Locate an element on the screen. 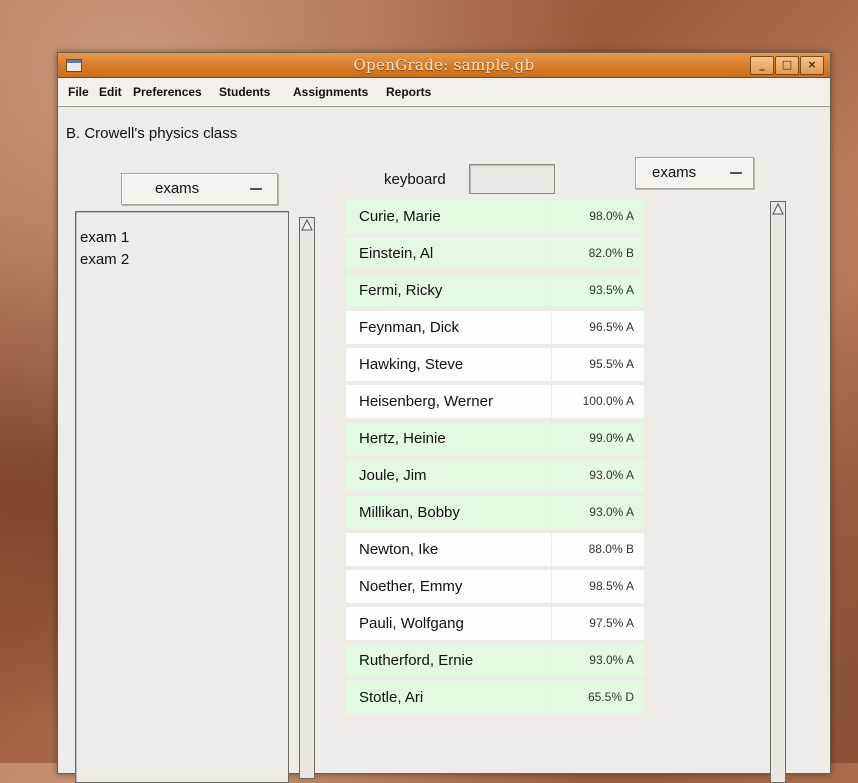 Image resolution: width=858 pixels, height=783 pixels. grade-cell: 93.5% A is located at coordinates (598, 290).